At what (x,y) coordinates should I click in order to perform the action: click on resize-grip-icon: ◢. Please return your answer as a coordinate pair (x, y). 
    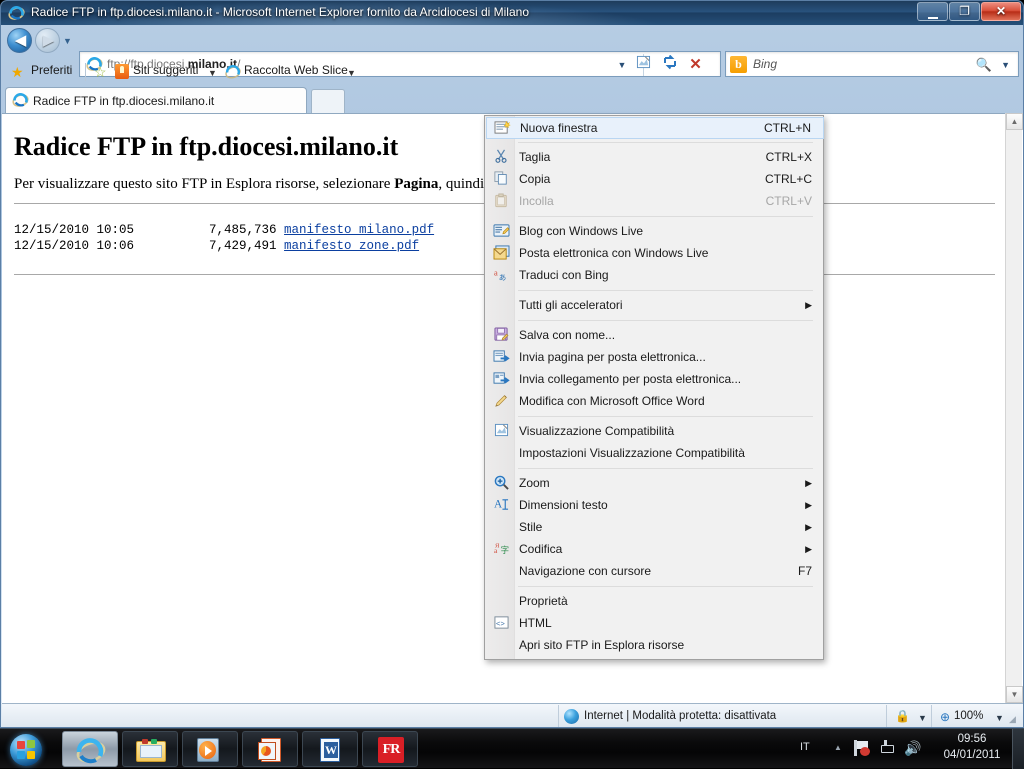
    Looking at the image, I should click on (1015, 720).